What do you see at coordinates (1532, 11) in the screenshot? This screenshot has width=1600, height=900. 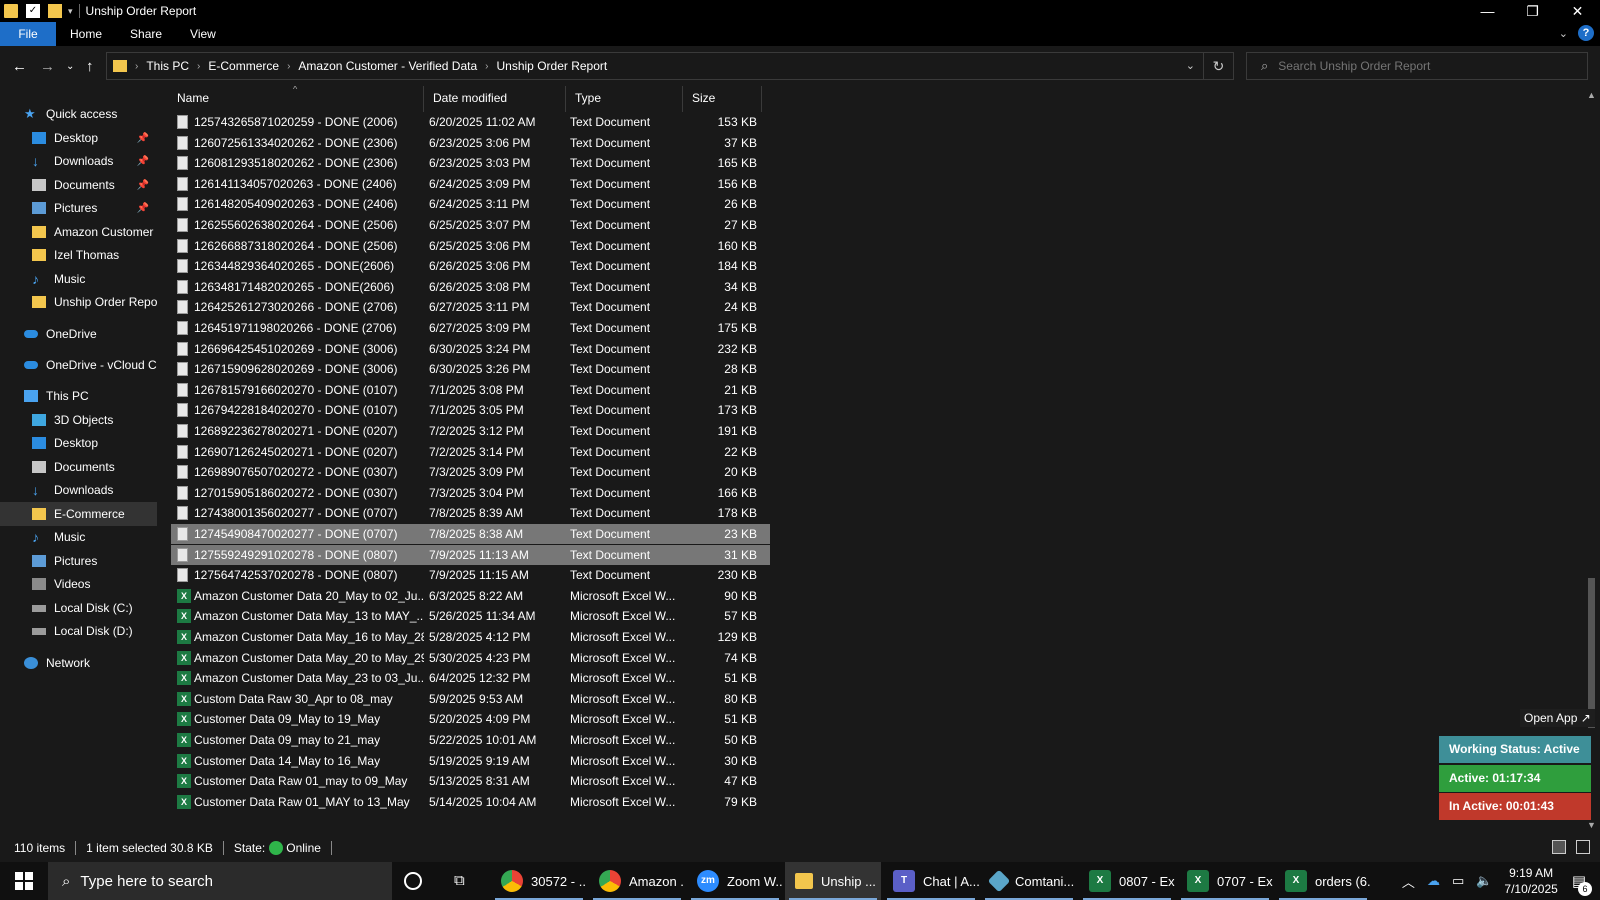 I see `maximize-button: ❐` at bounding box center [1532, 11].